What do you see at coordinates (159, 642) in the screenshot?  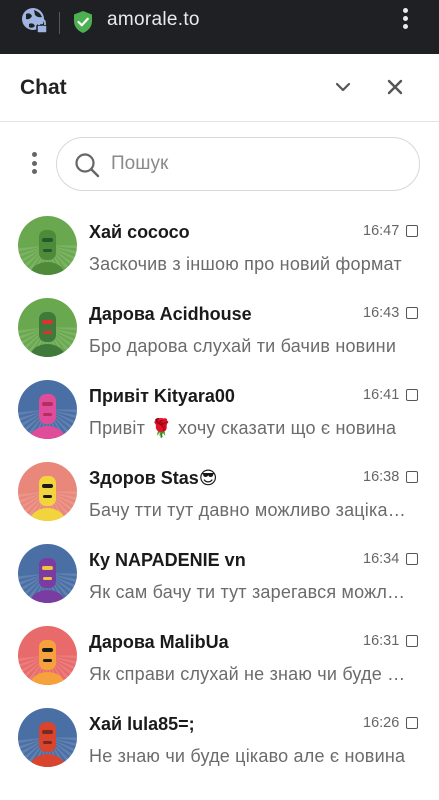 I see `chat-name: Дарова MalibUa` at bounding box center [159, 642].